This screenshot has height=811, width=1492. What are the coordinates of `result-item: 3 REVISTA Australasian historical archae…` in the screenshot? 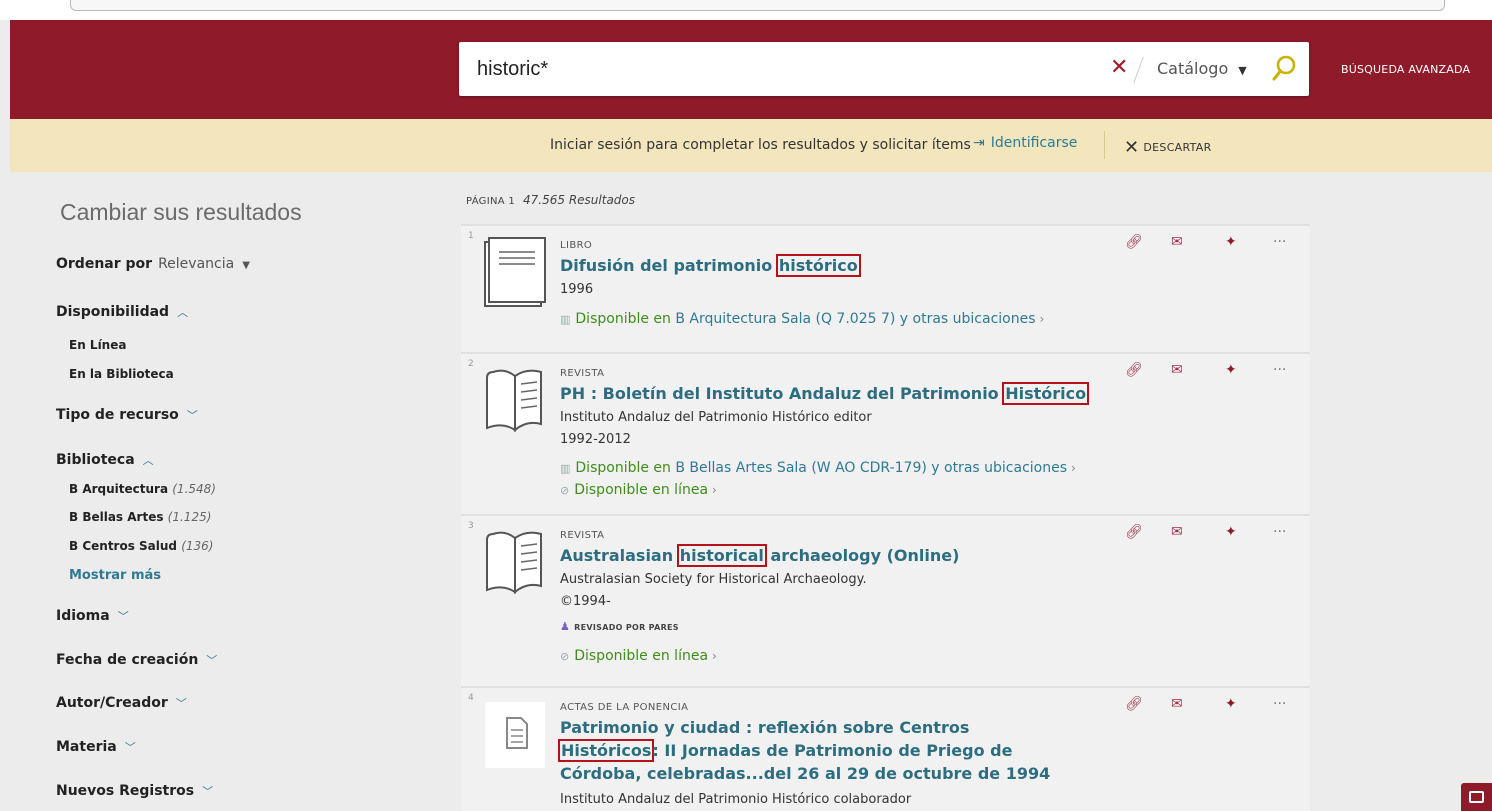 It's located at (885, 600).